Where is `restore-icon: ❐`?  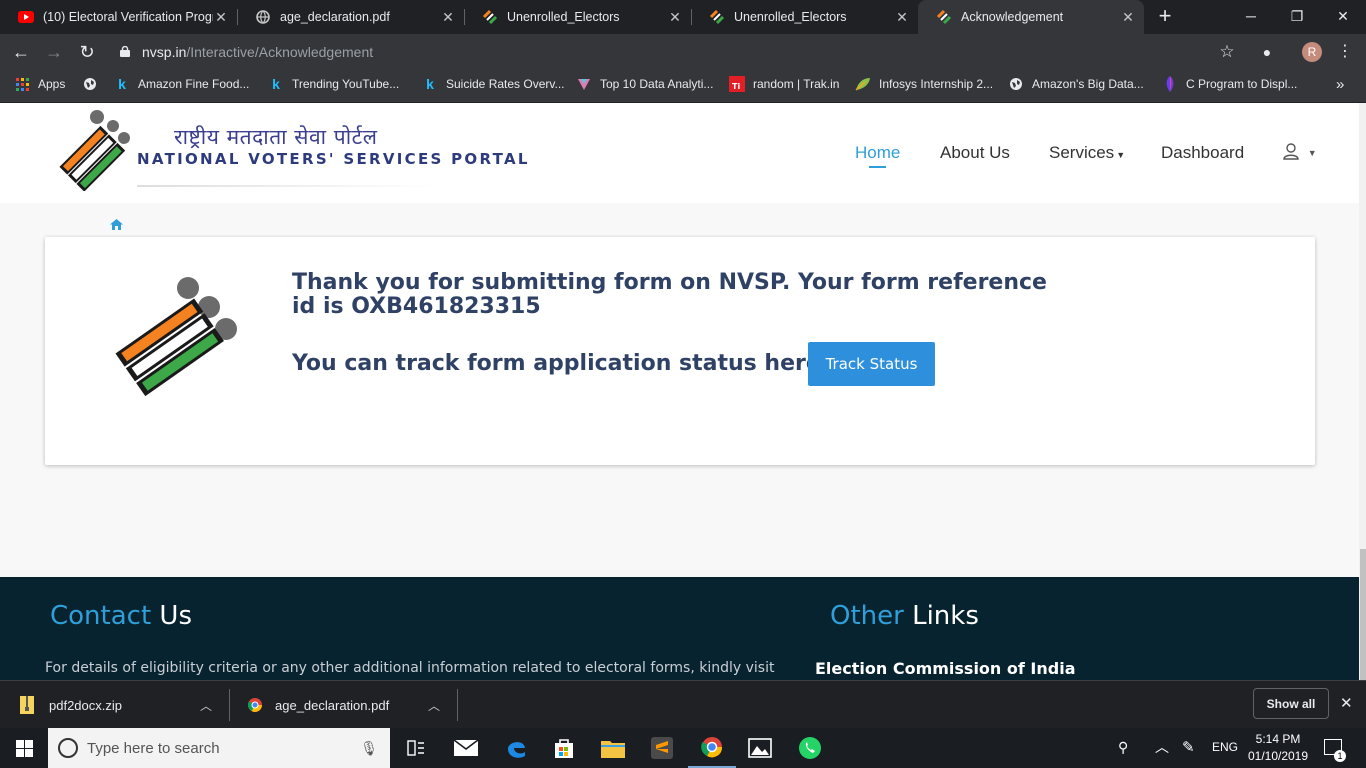 restore-icon: ❐ is located at coordinates (1297, 17).